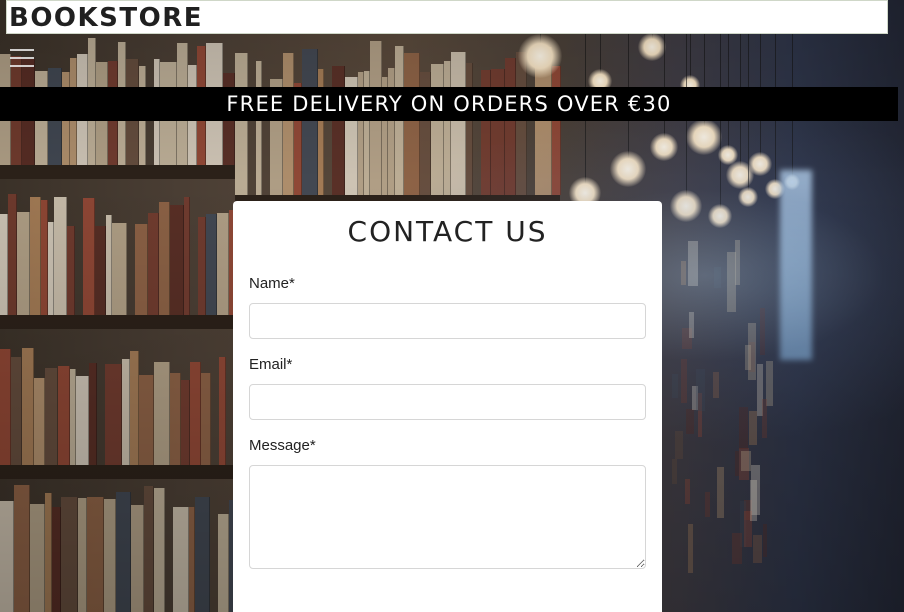  I want to click on page-title: CONTACT US, so click(447, 231).